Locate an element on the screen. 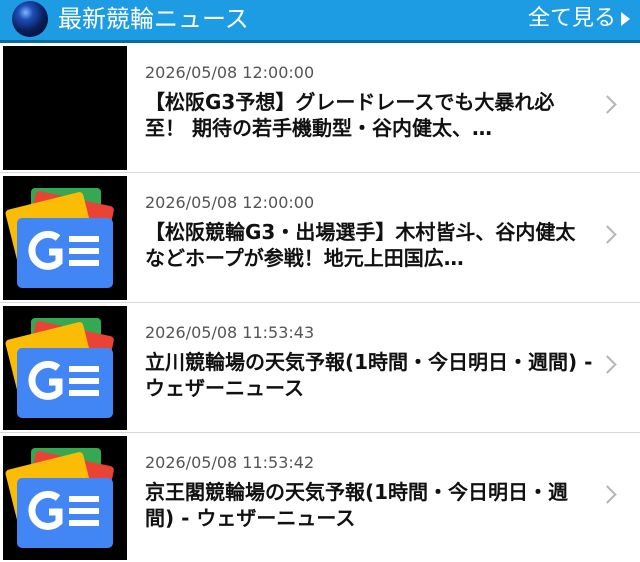  globe-logo-icon is located at coordinates (30, 19).